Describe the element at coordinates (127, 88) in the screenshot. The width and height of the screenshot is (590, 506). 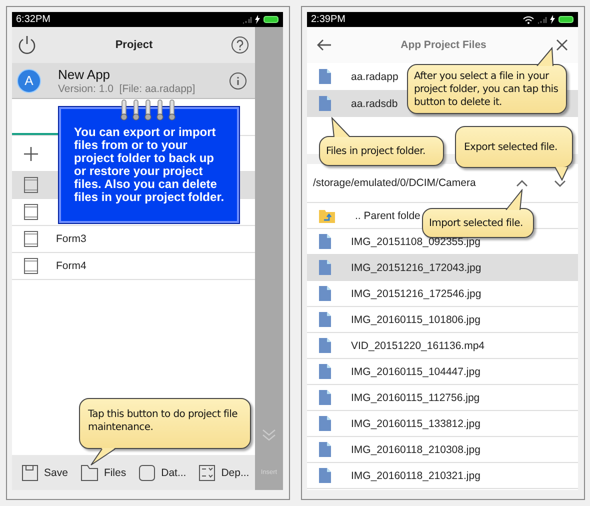
I see `app-details: Version: 1.0 [File: aa.radapp]` at that location.